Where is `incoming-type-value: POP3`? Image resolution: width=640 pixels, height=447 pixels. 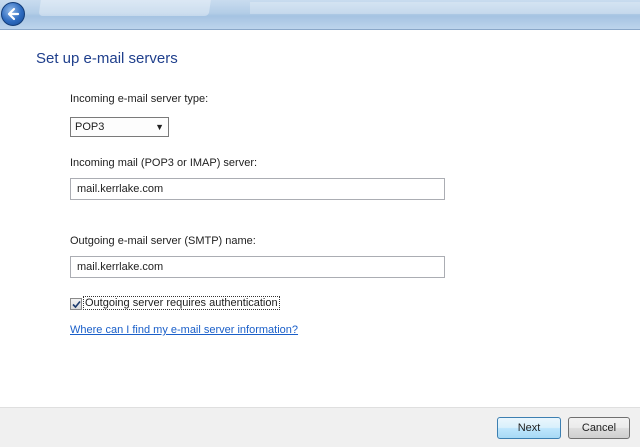
incoming-type-value: POP3 is located at coordinates (90, 127).